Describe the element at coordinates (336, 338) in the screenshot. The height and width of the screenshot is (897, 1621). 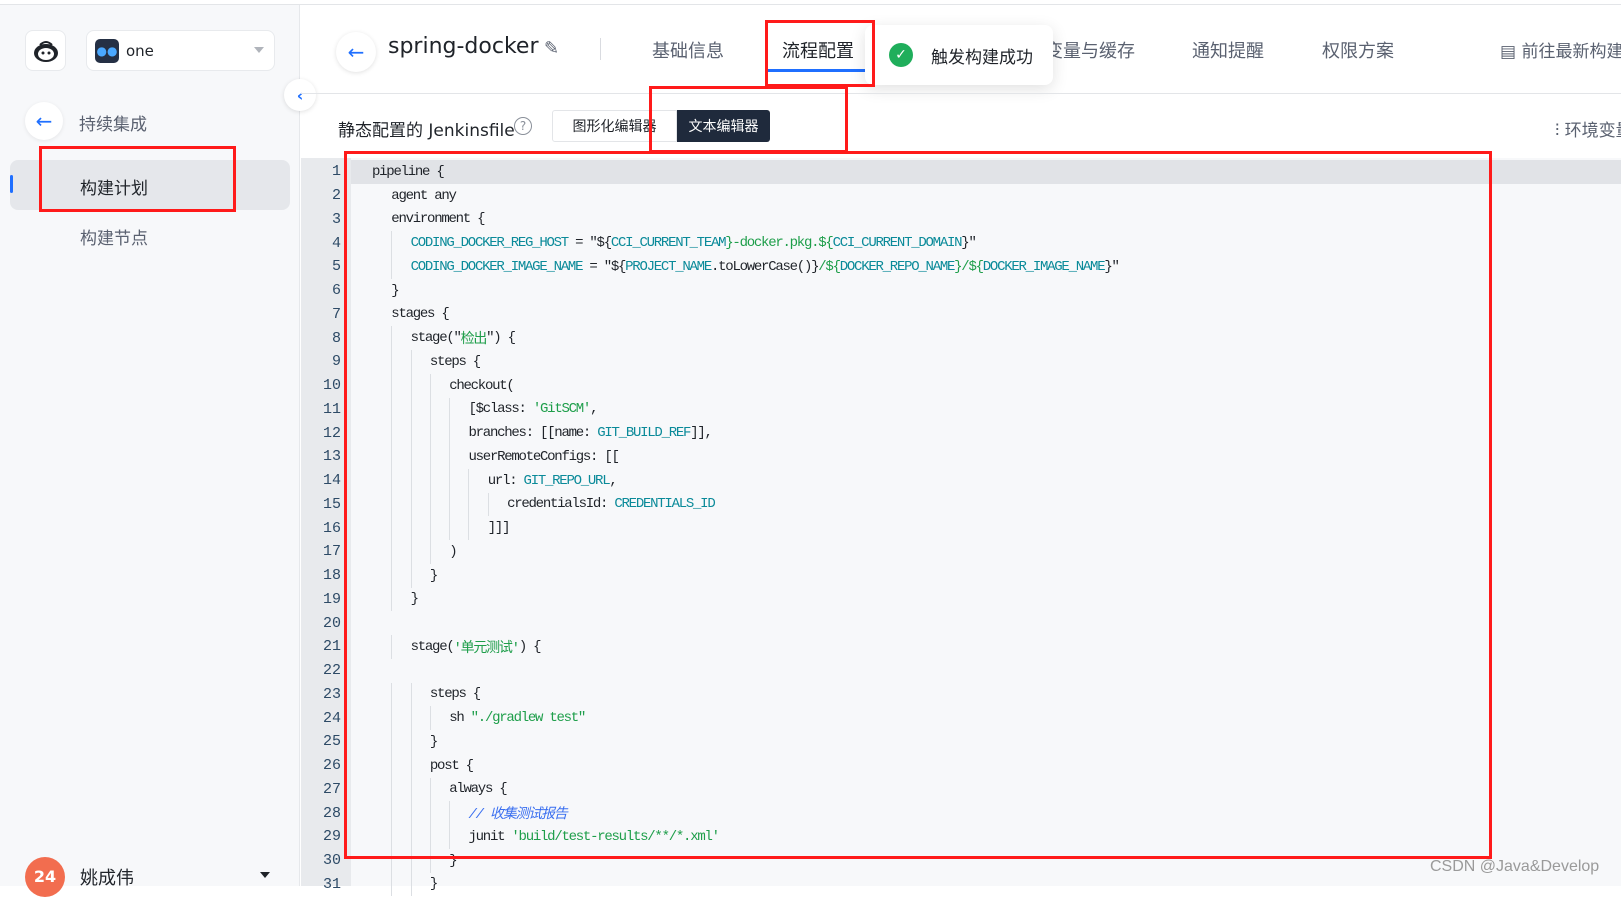
I see `line-number: 8` at that location.